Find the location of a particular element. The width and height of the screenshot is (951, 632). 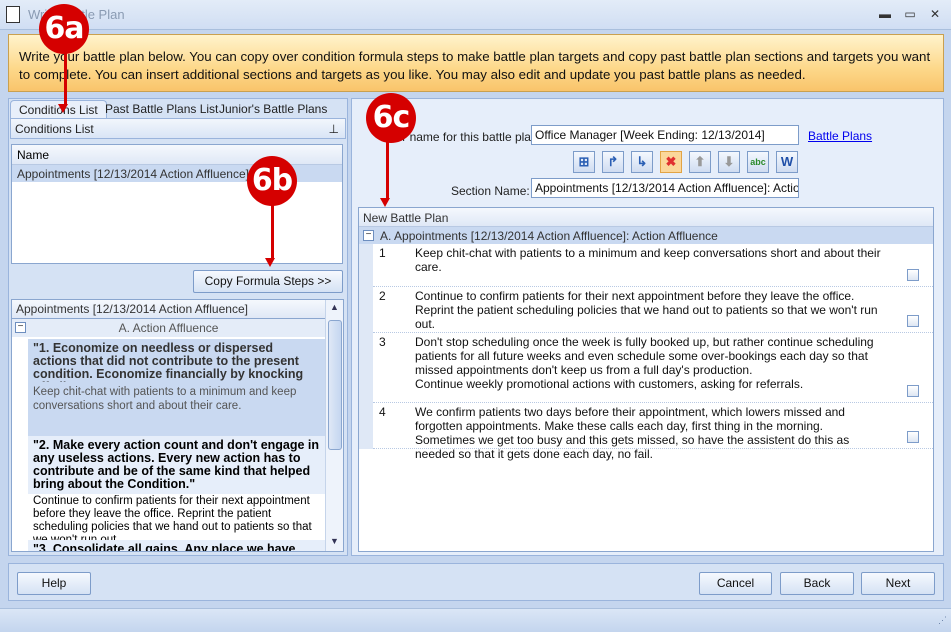

spell-check-button: abc is located at coordinates (758, 162).